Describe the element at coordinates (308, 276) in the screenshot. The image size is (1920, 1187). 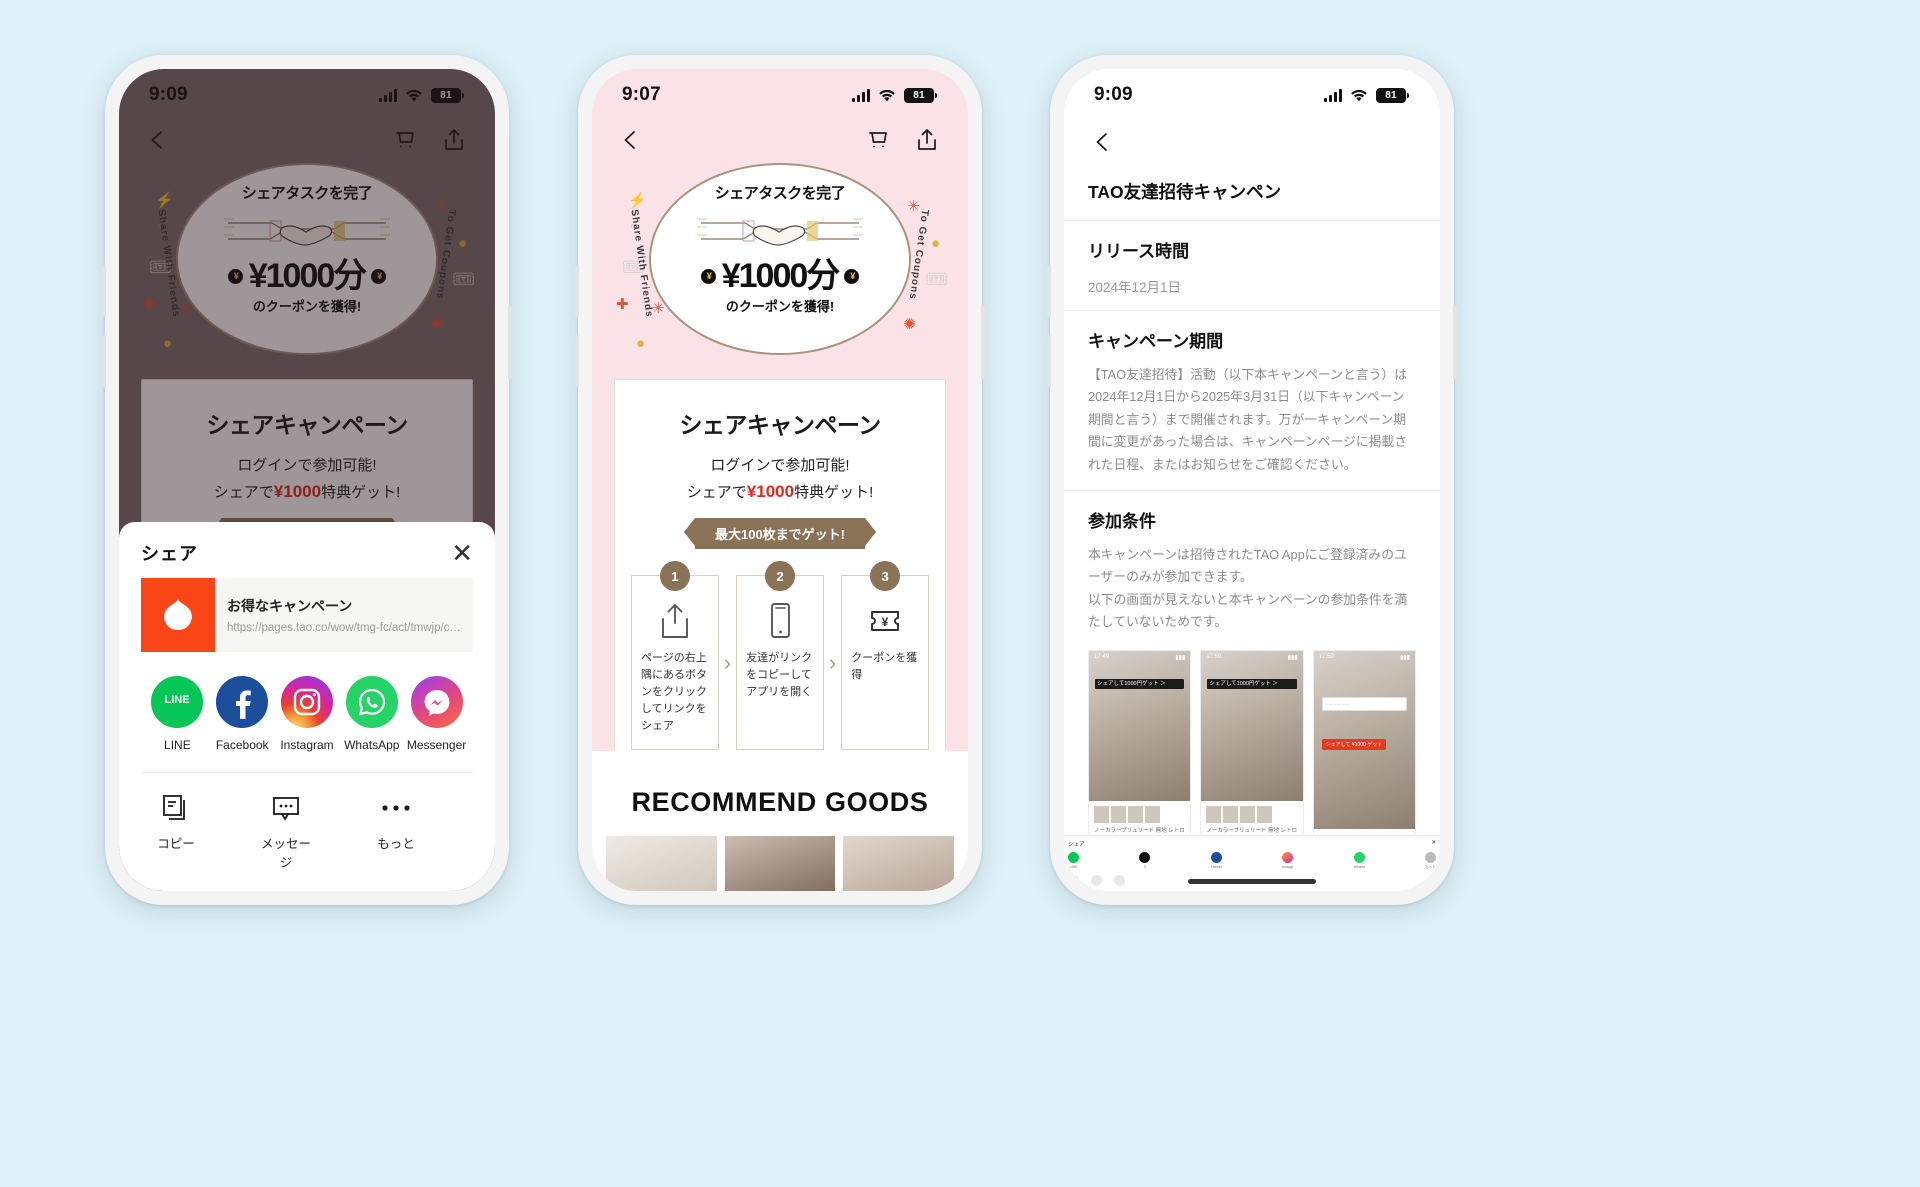
I see `hero-amount: ¥1000分` at that location.